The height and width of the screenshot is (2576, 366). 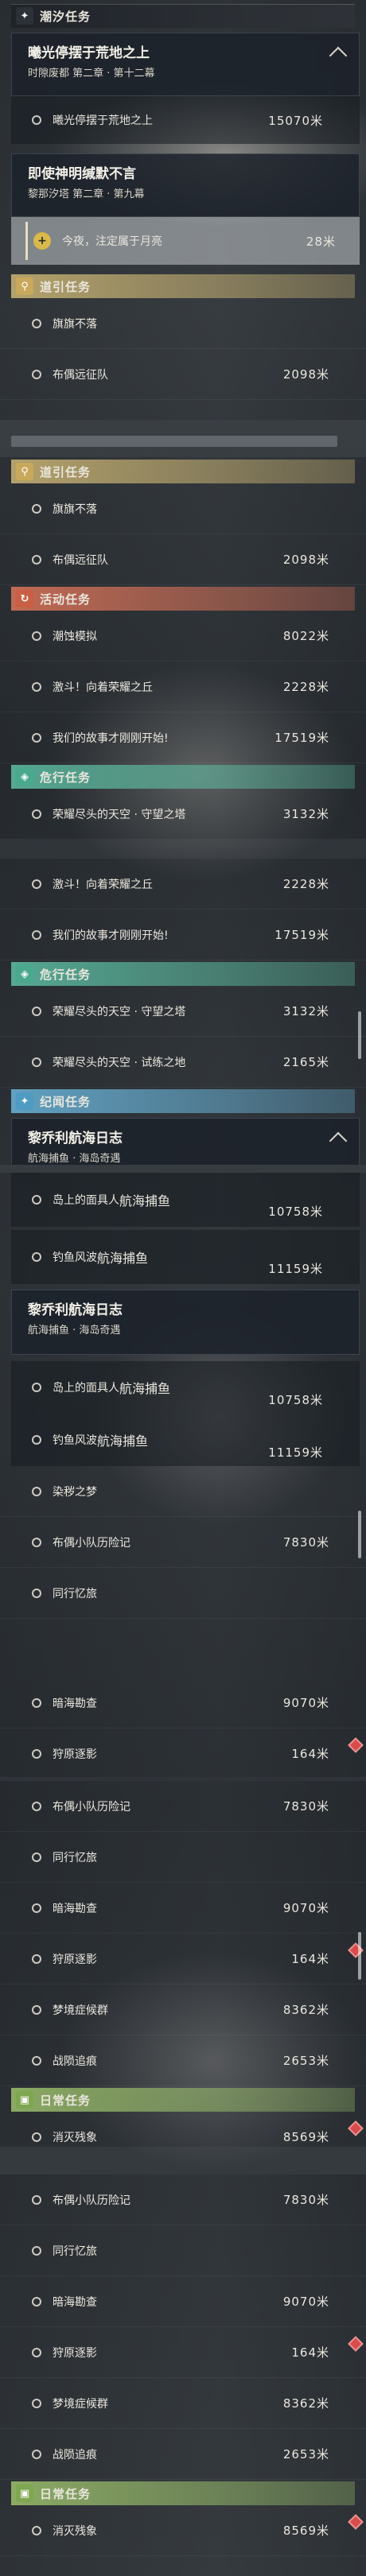 What do you see at coordinates (185, 241) in the screenshot?
I see `quest-row-active: + 今夜，注定属于月亮 28米` at bounding box center [185, 241].